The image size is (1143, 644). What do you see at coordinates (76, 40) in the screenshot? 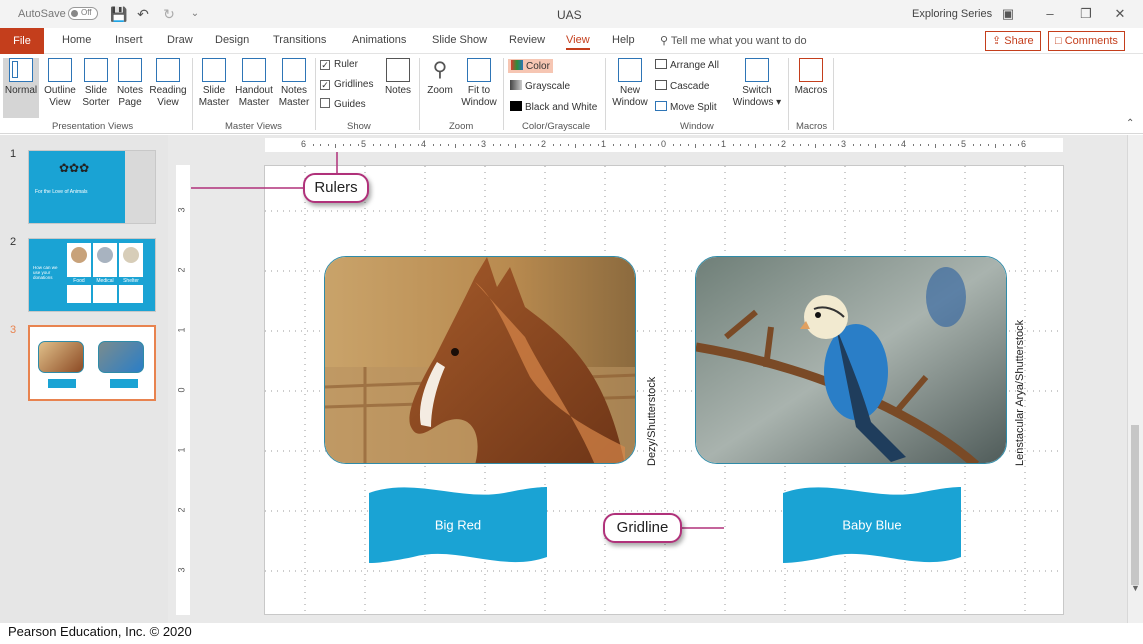
I see `tab-home: Home` at bounding box center [76, 40].